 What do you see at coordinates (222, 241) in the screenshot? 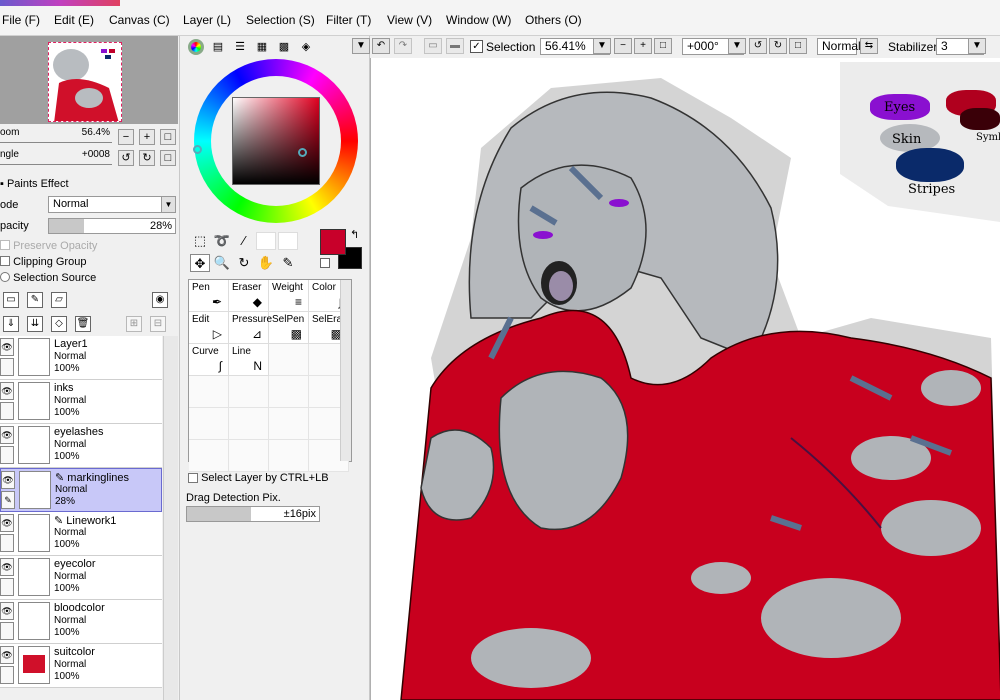
I see `lasso-icon: ➰` at bounding box center [222, 241].